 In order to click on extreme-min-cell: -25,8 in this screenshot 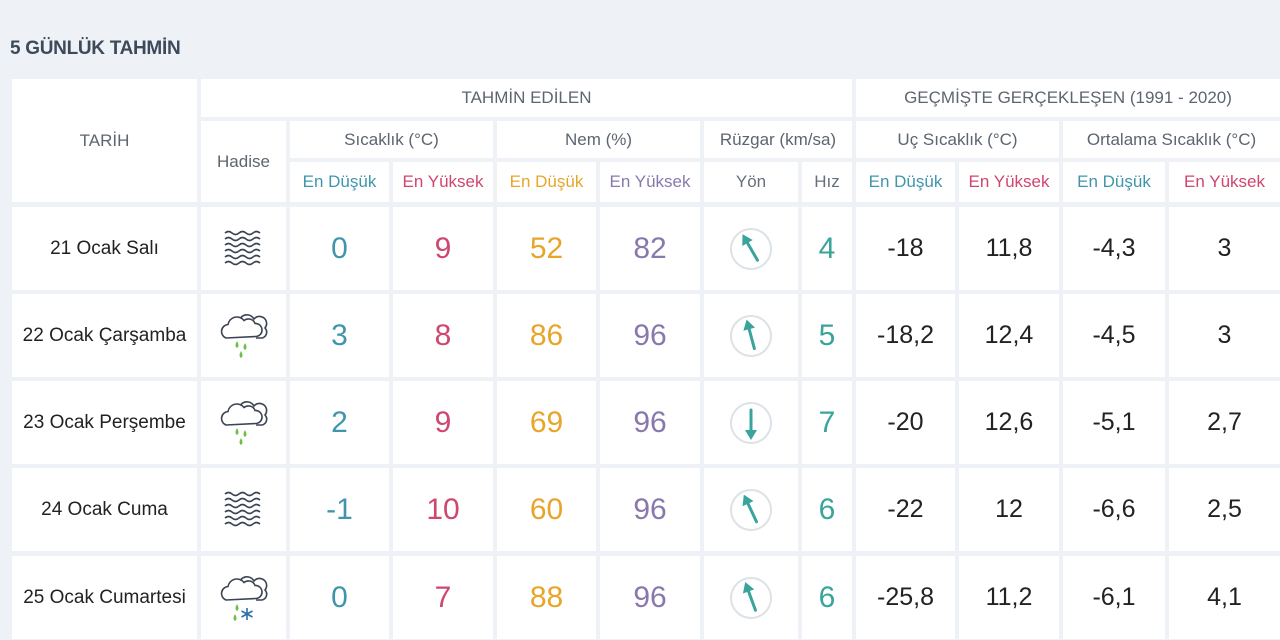, I will do `click(905, 597)`.